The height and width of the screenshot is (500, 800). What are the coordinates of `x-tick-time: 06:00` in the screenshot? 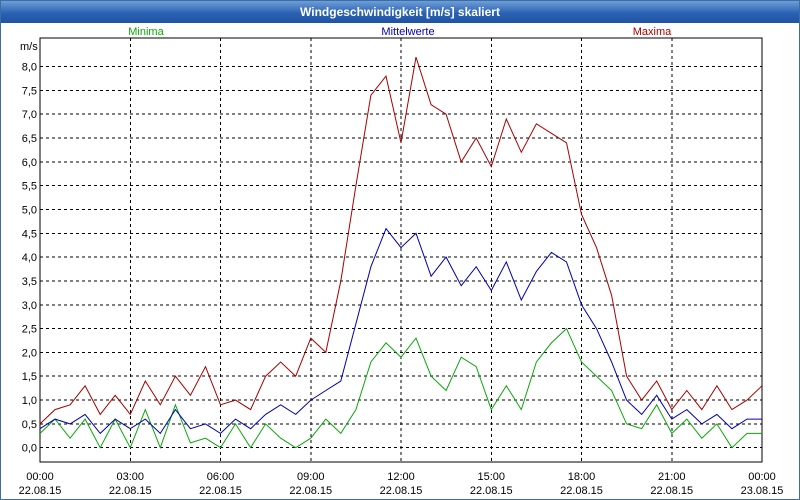 It's located at (221, 477).